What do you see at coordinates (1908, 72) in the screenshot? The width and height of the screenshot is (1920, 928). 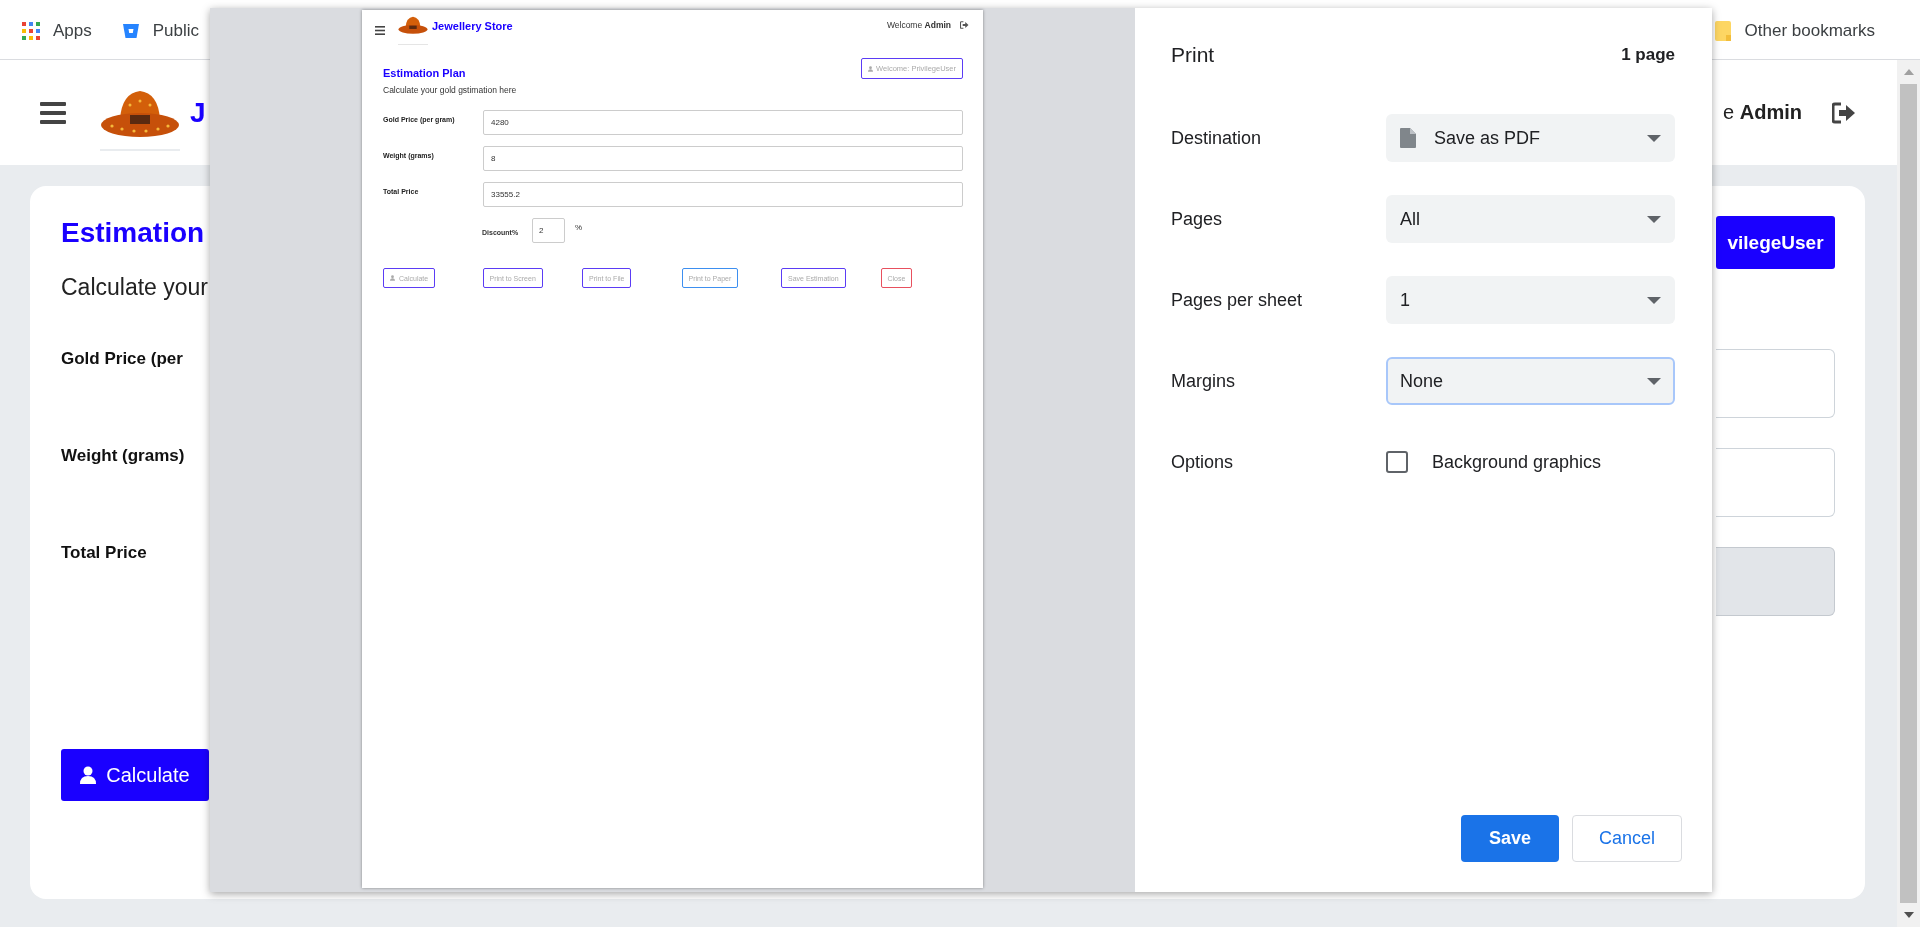 I see `scroll-up-icon` at bounding box center [1908, 72].